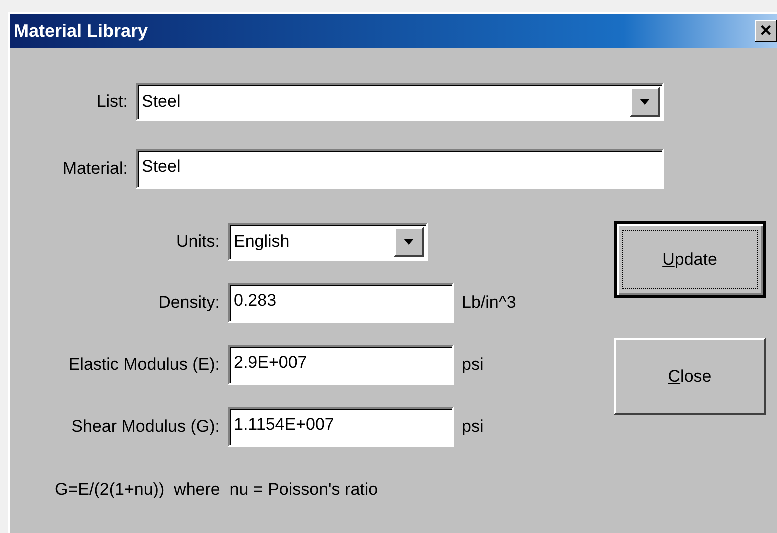 Image resolution: width=777 pixels, height=533 pixels. What do you see at coordinates (690, 259) in the screenshot?
I see `dialog-button: Update` at bounding box center [690, 259].